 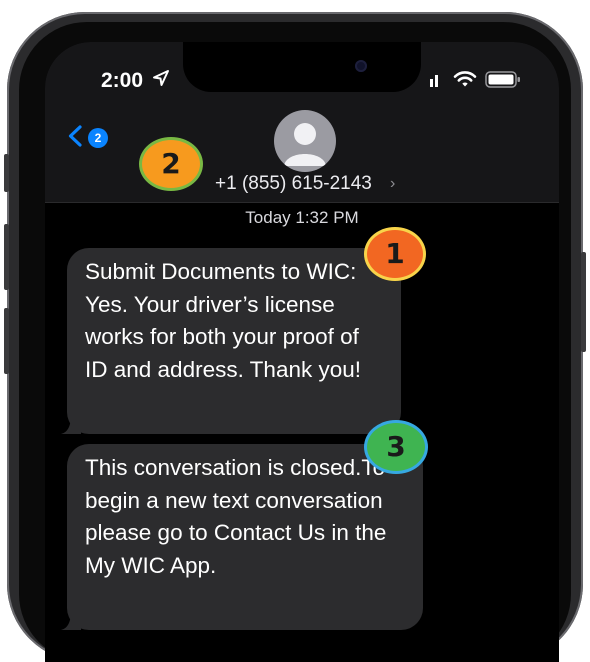 I want to click on location-arrow-icon, so click(x=161, y=78).